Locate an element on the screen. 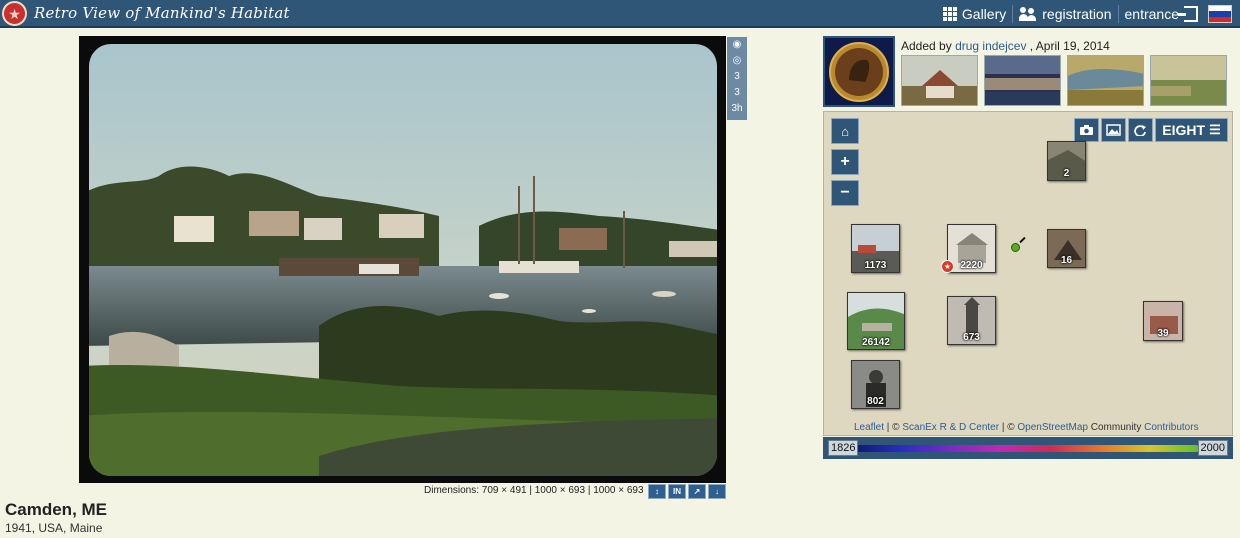  zoom-out-button: − is located at coordinates (845, 193).